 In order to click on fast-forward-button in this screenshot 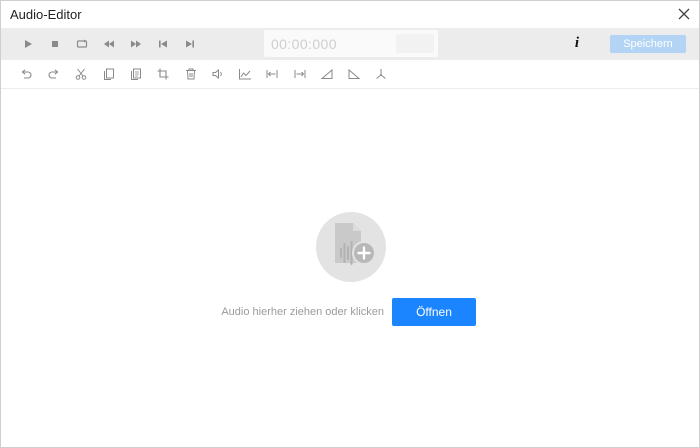, I will do `click(136, 44)`.